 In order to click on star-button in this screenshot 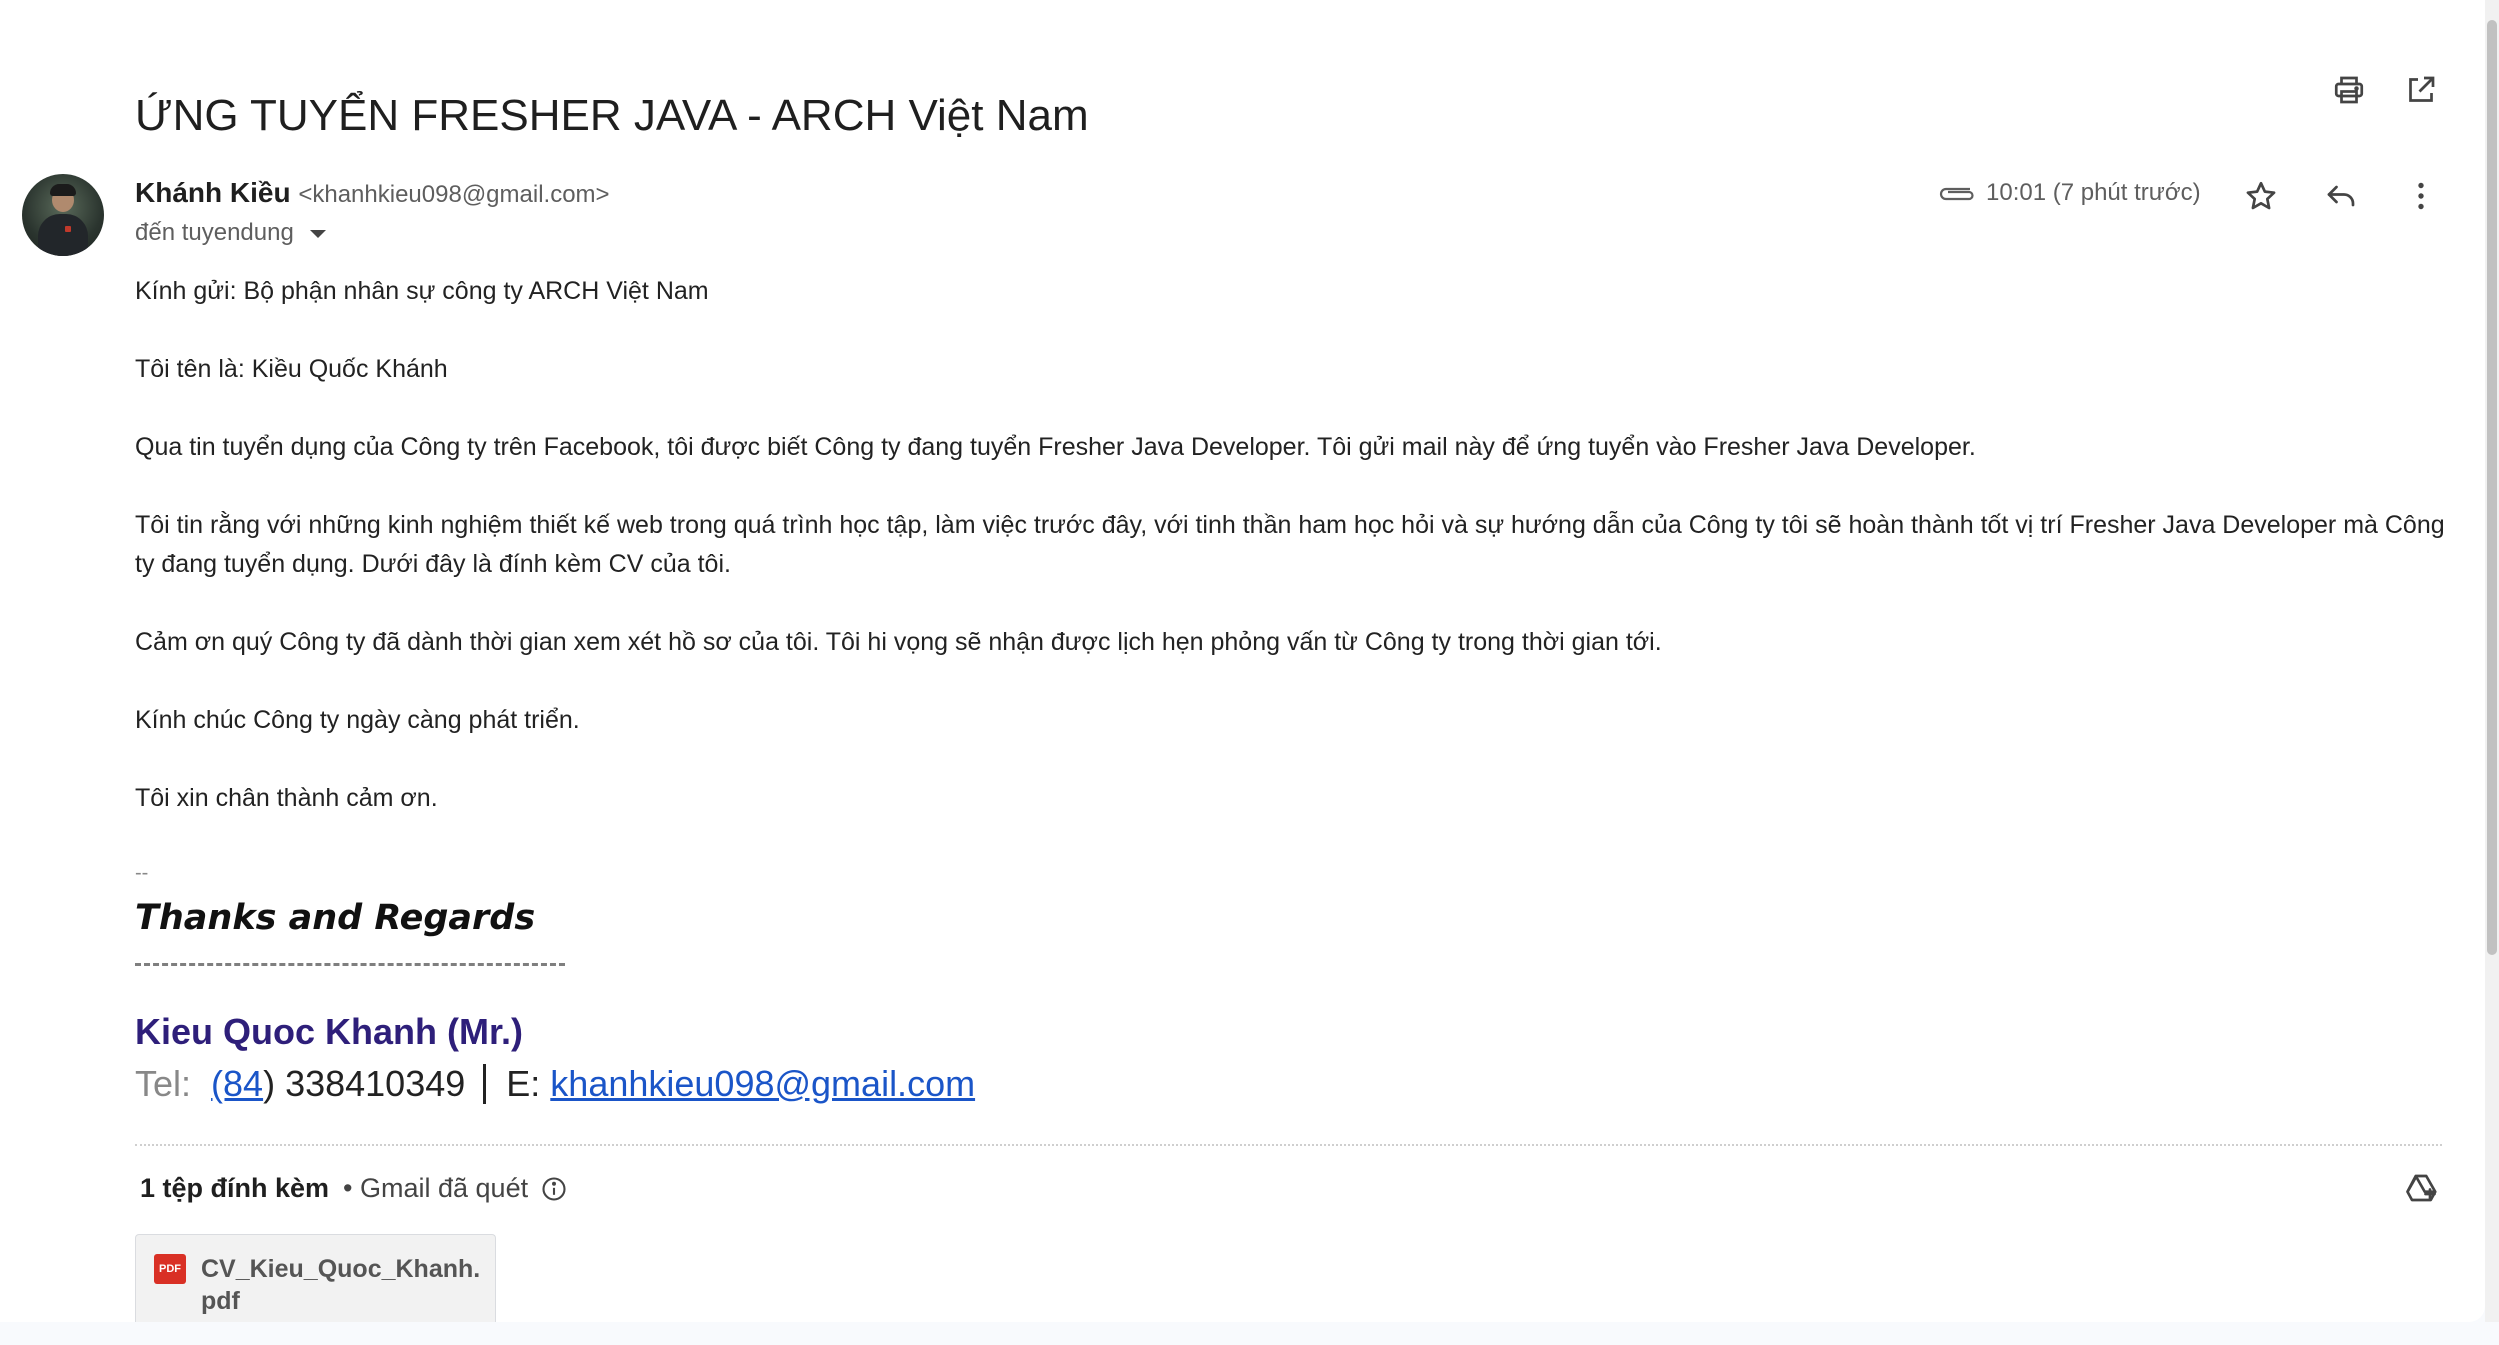, I will do `click(2261, 196)`.